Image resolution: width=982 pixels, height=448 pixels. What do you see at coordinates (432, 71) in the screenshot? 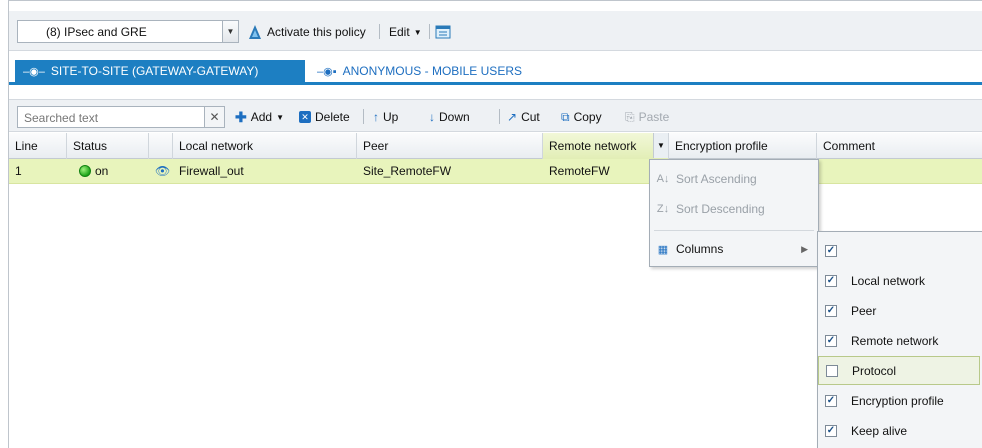
I see `tab-label: ANONYMOUS - MOBILE USERS` at bounding box center [432, 71].